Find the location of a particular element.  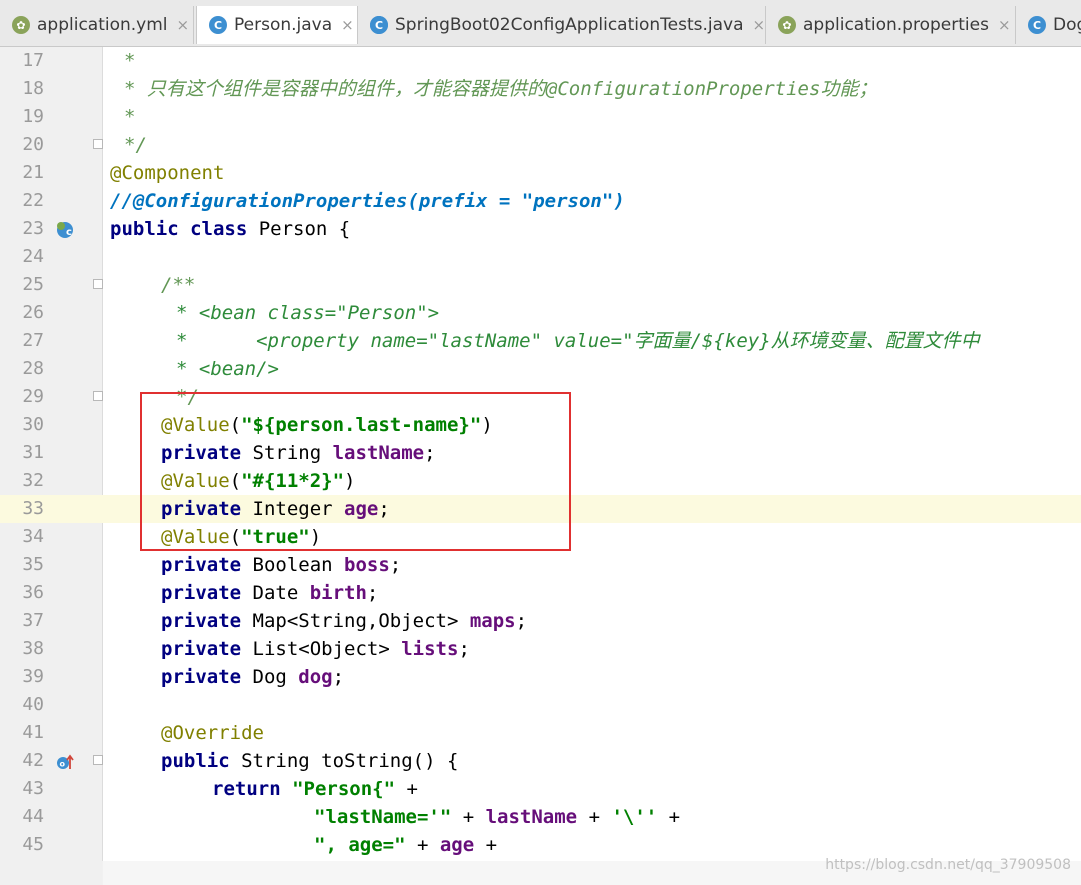

line-number: 34 is located at coordinates (33, 536).